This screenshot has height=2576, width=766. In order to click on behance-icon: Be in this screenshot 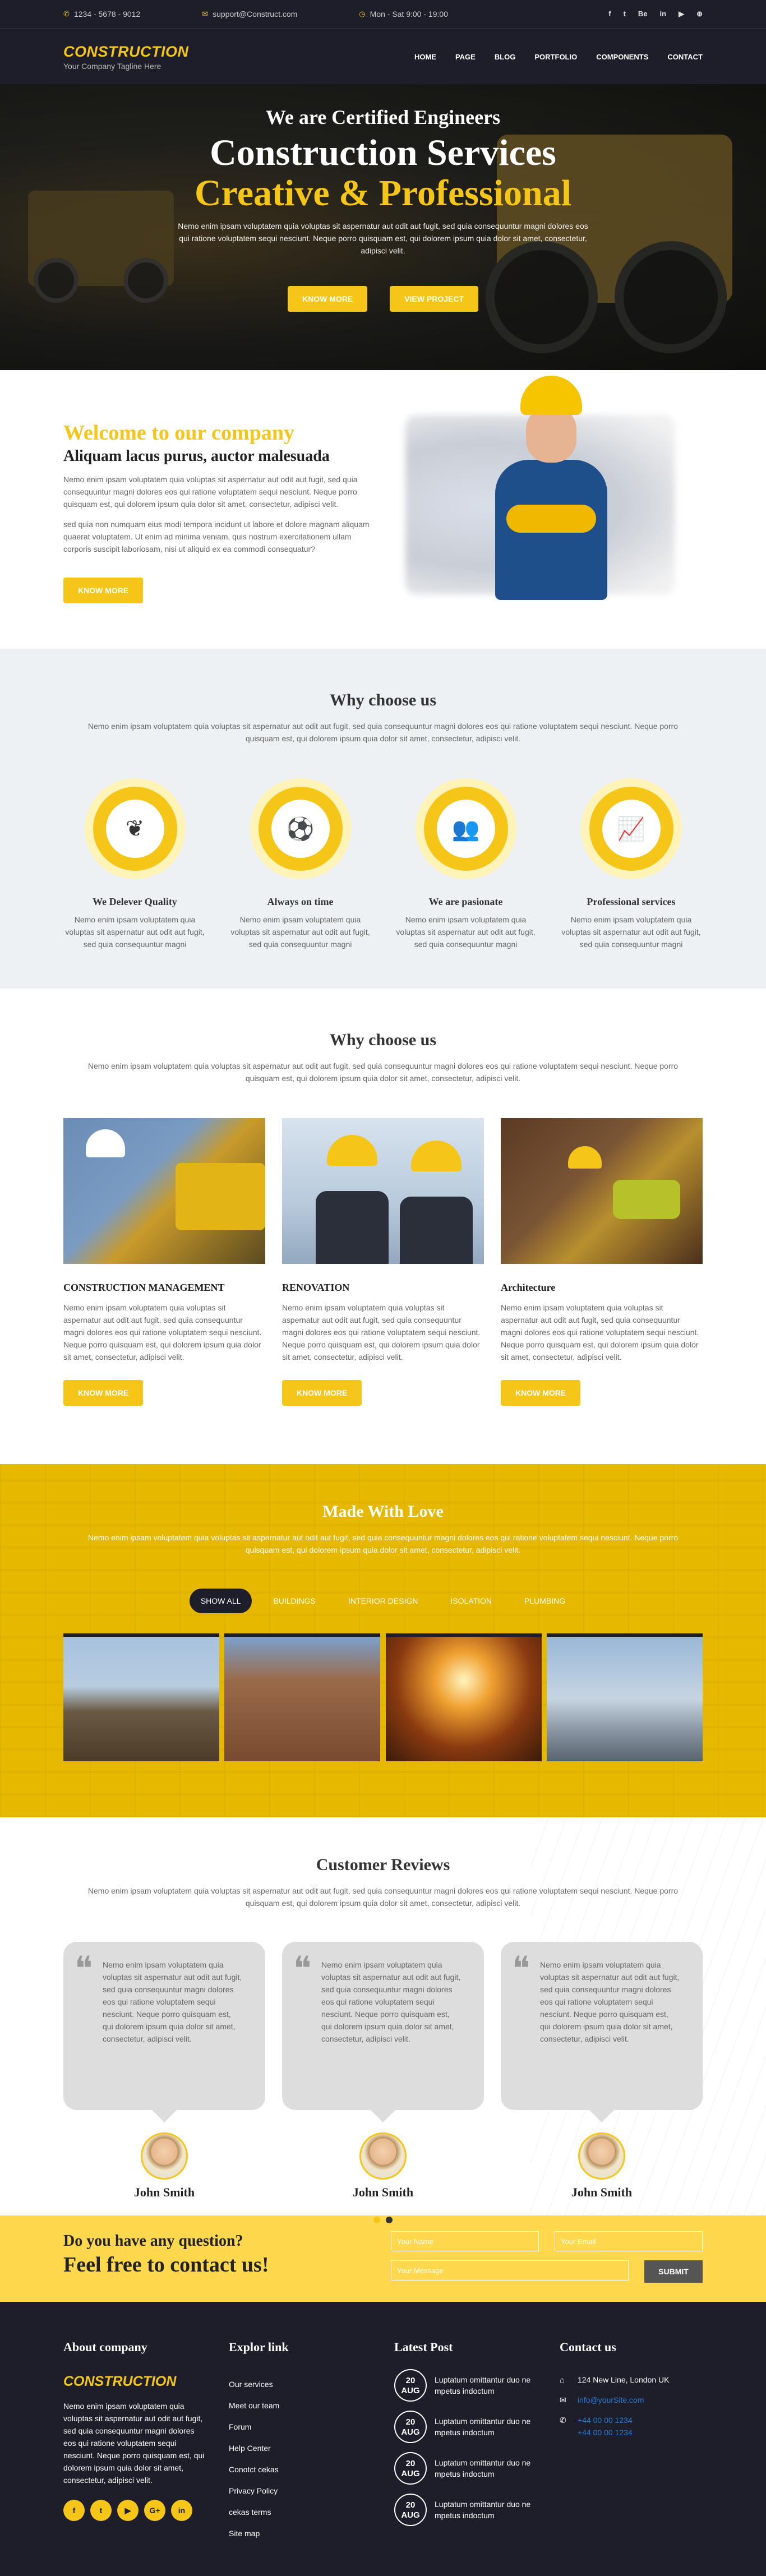, I will do `click(643, 14)`.